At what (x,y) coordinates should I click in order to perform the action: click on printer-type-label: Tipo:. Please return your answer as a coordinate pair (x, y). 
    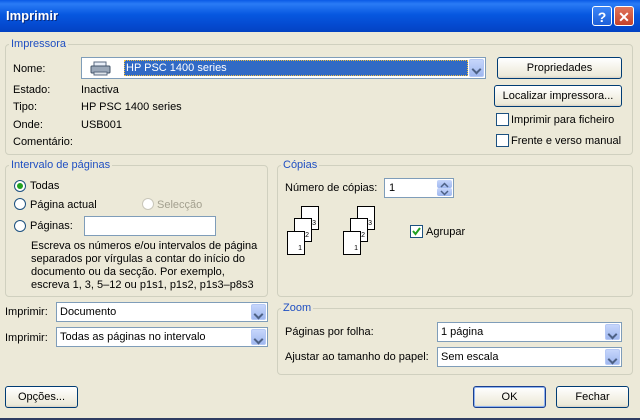
    Looking at the image, I should click on (25, 107).